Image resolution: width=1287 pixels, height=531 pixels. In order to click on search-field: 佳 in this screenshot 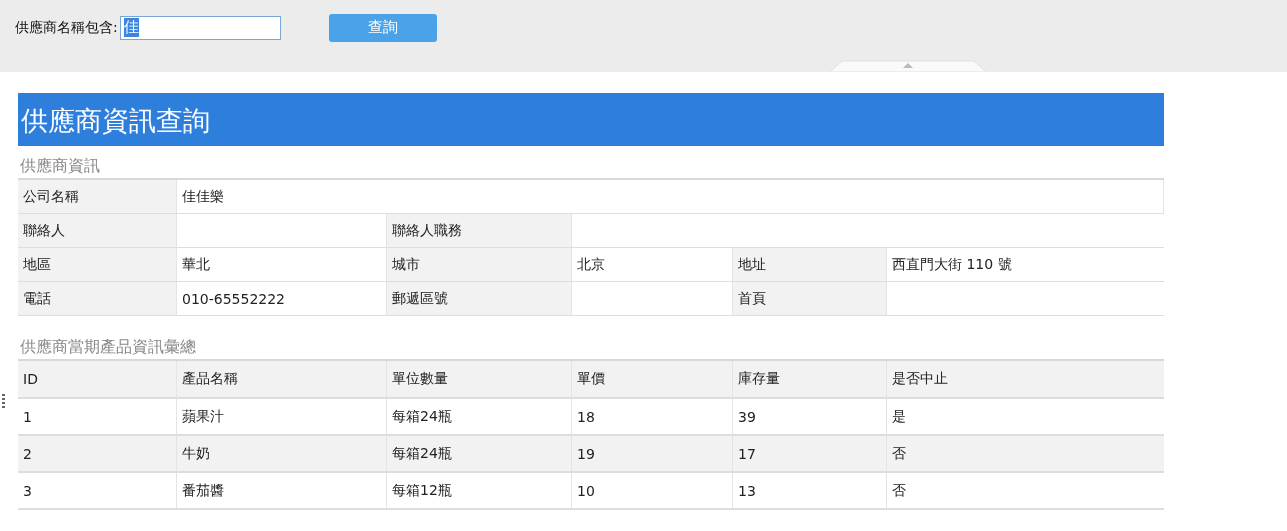, I will do `click(200, 27)`.